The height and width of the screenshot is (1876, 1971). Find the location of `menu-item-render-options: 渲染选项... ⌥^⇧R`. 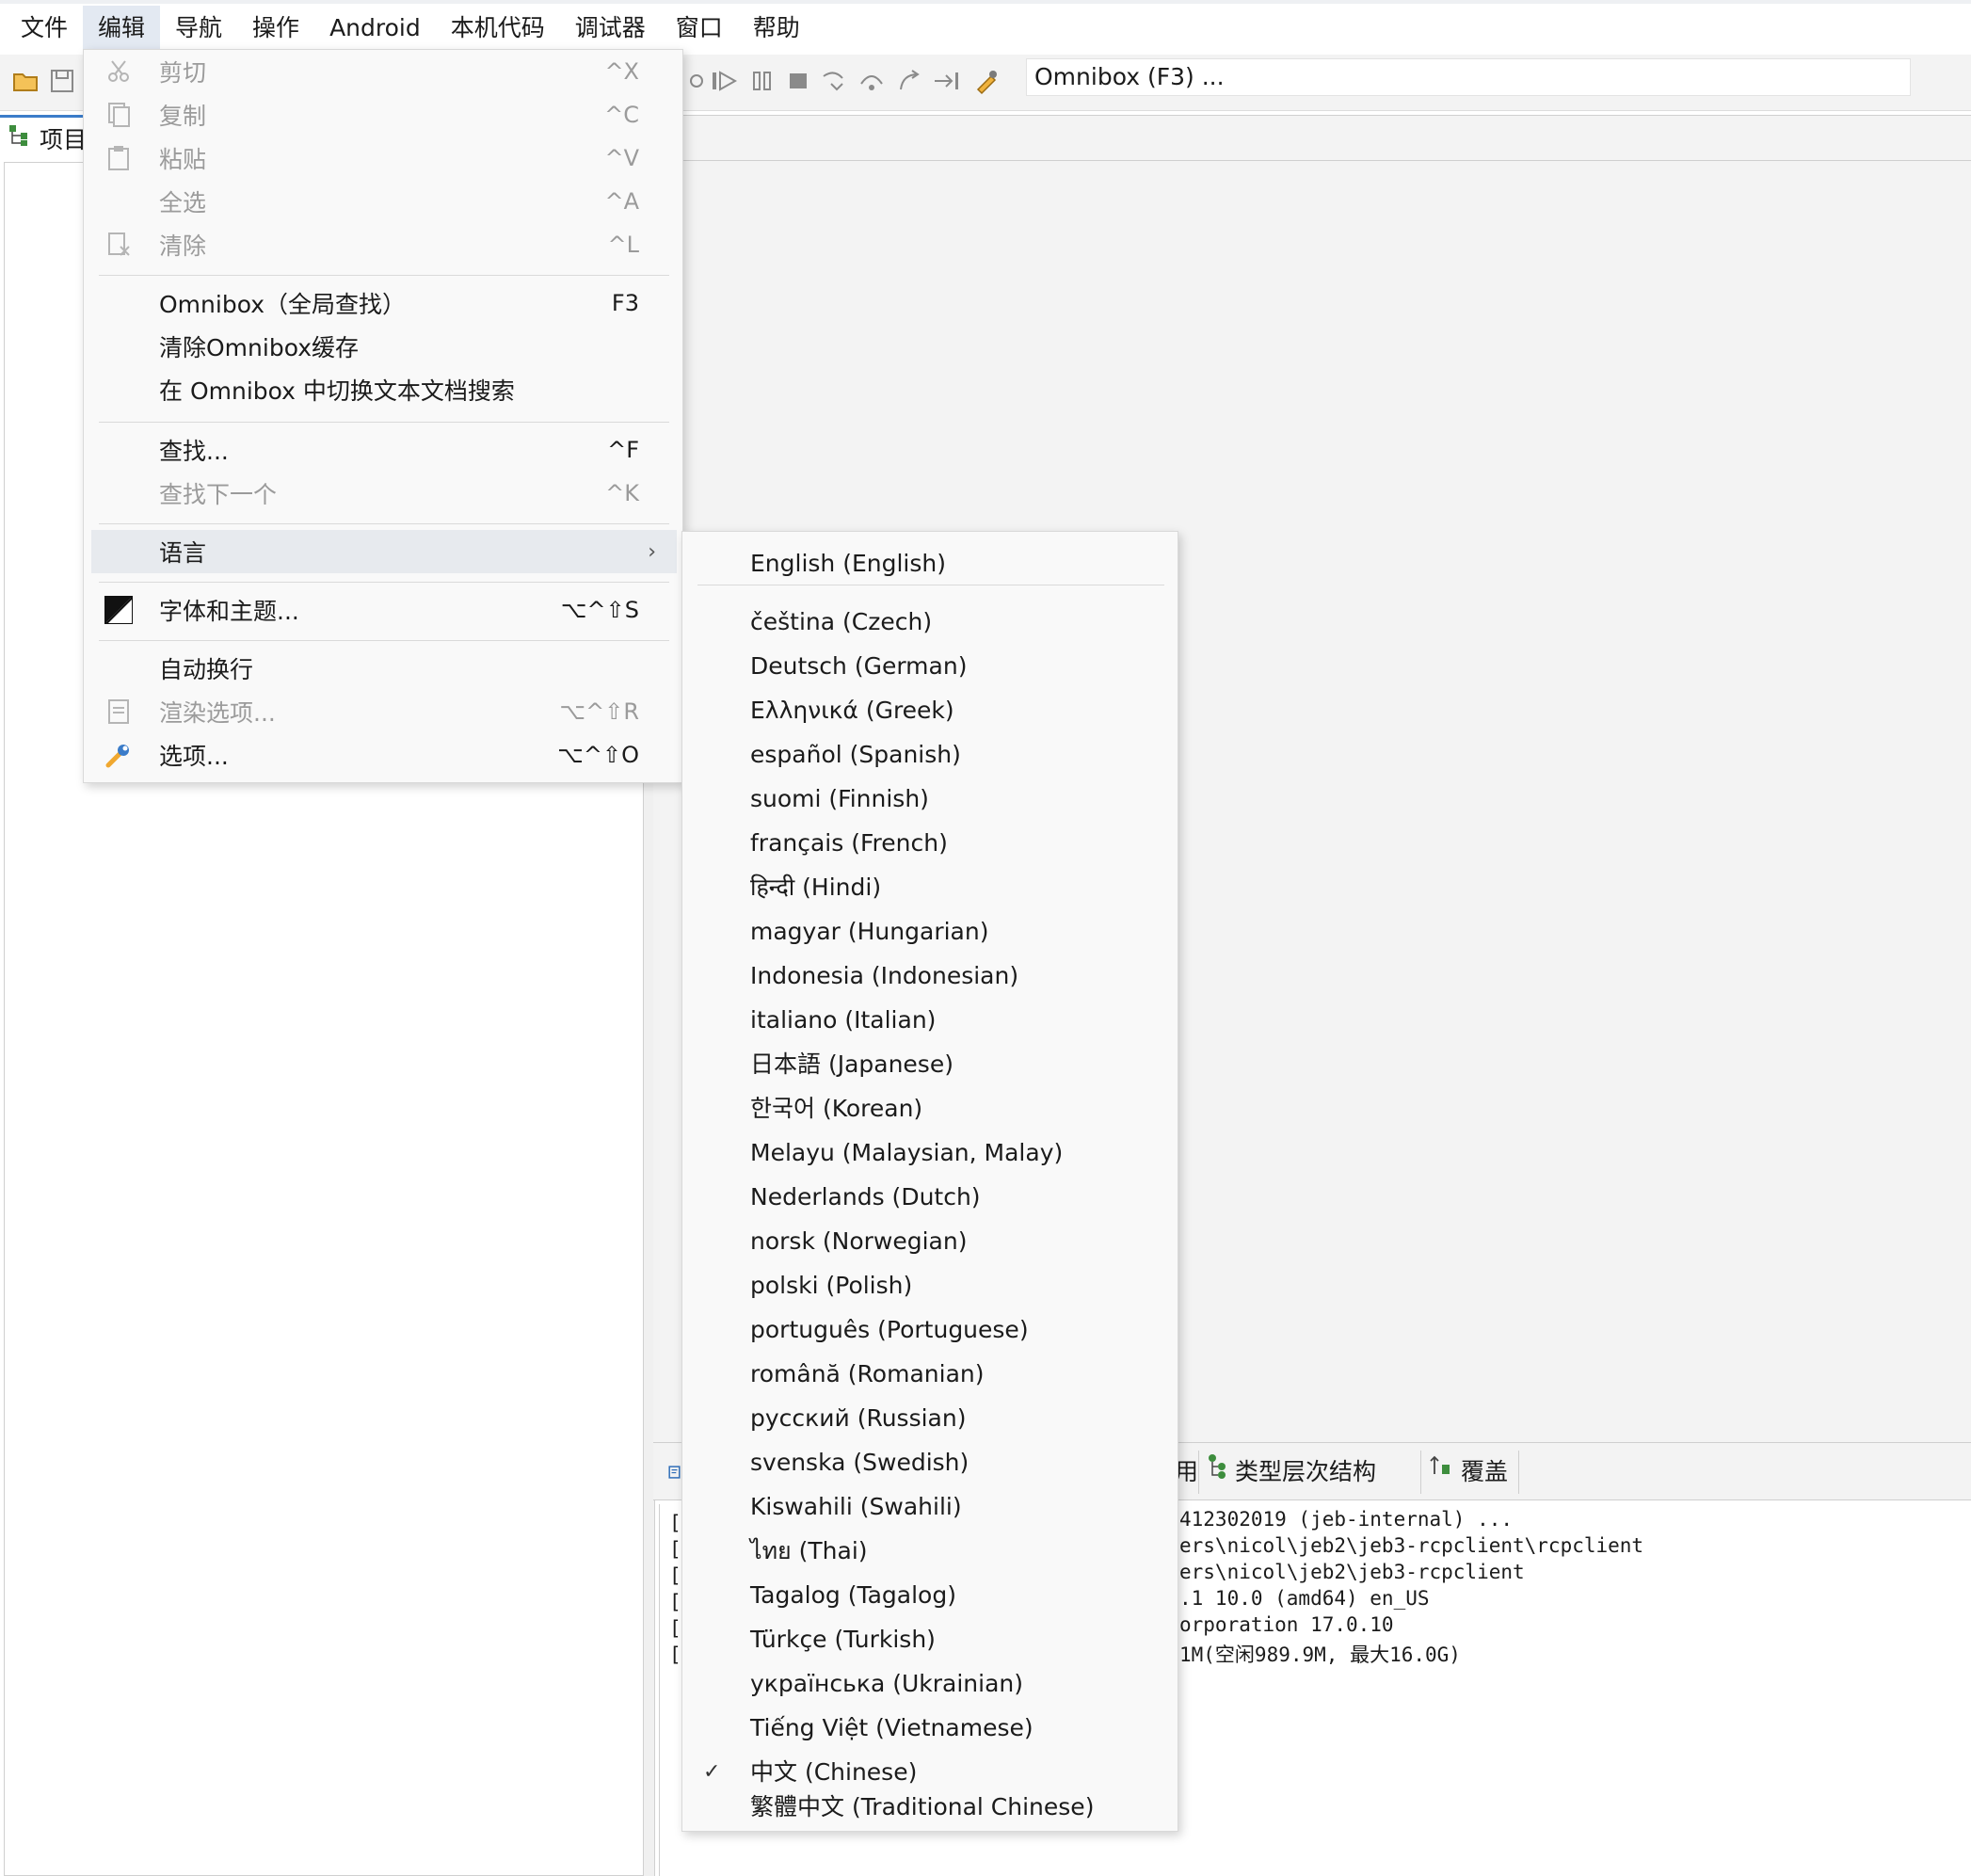

menu-item-render-options: 渲染选项... ⌥^⇧R is located at coordinates (384, 711).